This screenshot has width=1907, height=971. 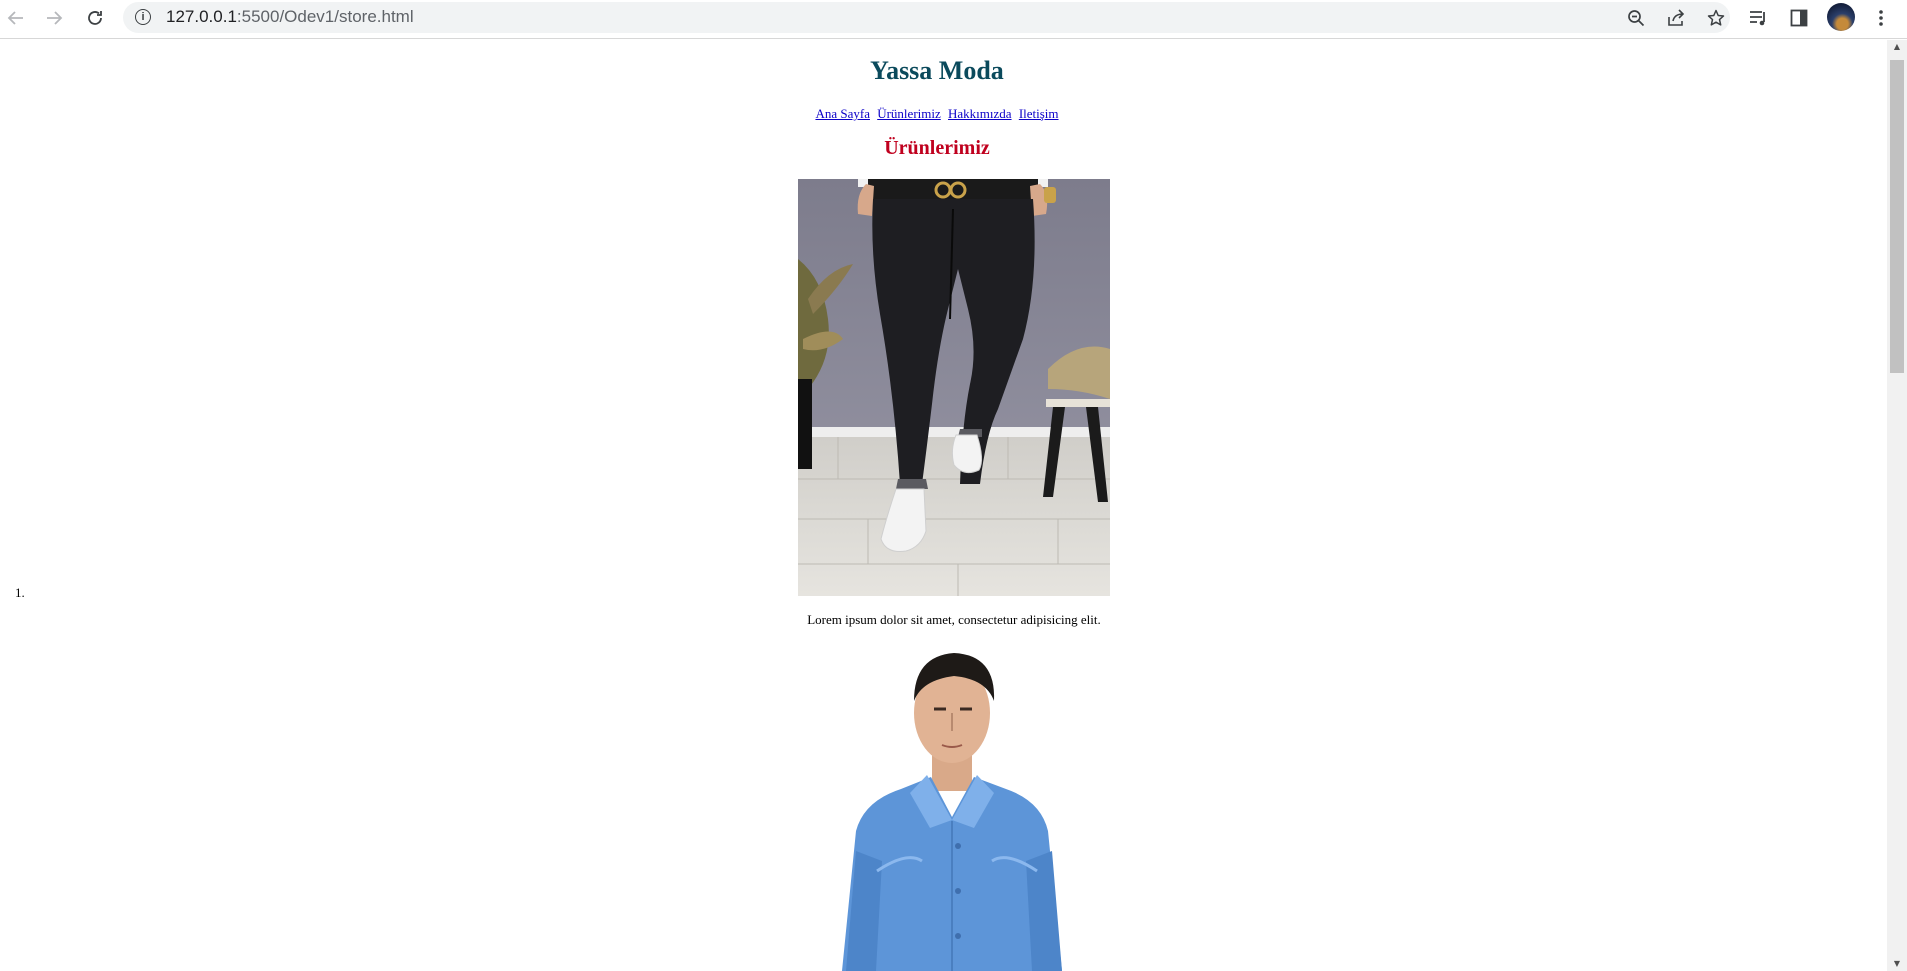 I want to click on browser-toolbar: i 127.0.0.1:5500/Odev1/store.html, so click(x=953, y=19).